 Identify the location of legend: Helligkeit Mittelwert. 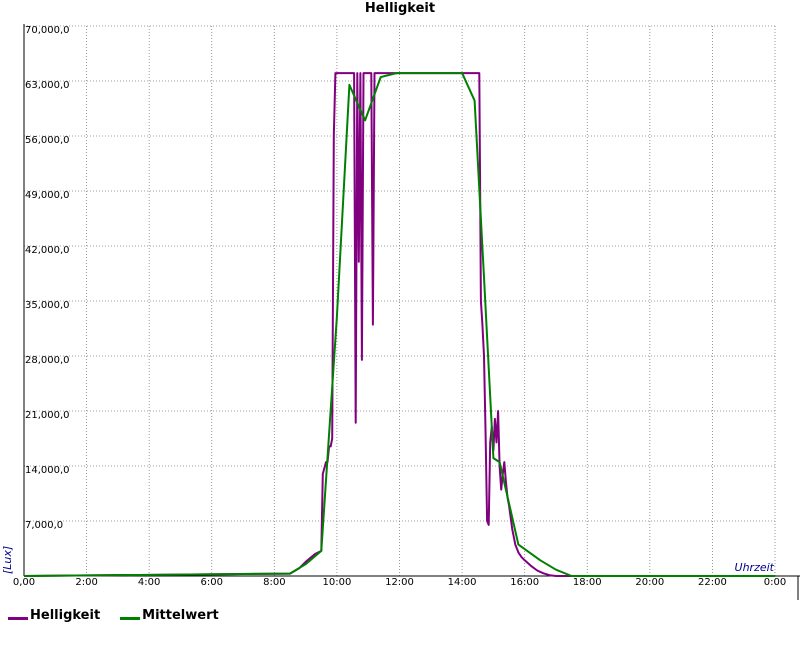
(113, 615).